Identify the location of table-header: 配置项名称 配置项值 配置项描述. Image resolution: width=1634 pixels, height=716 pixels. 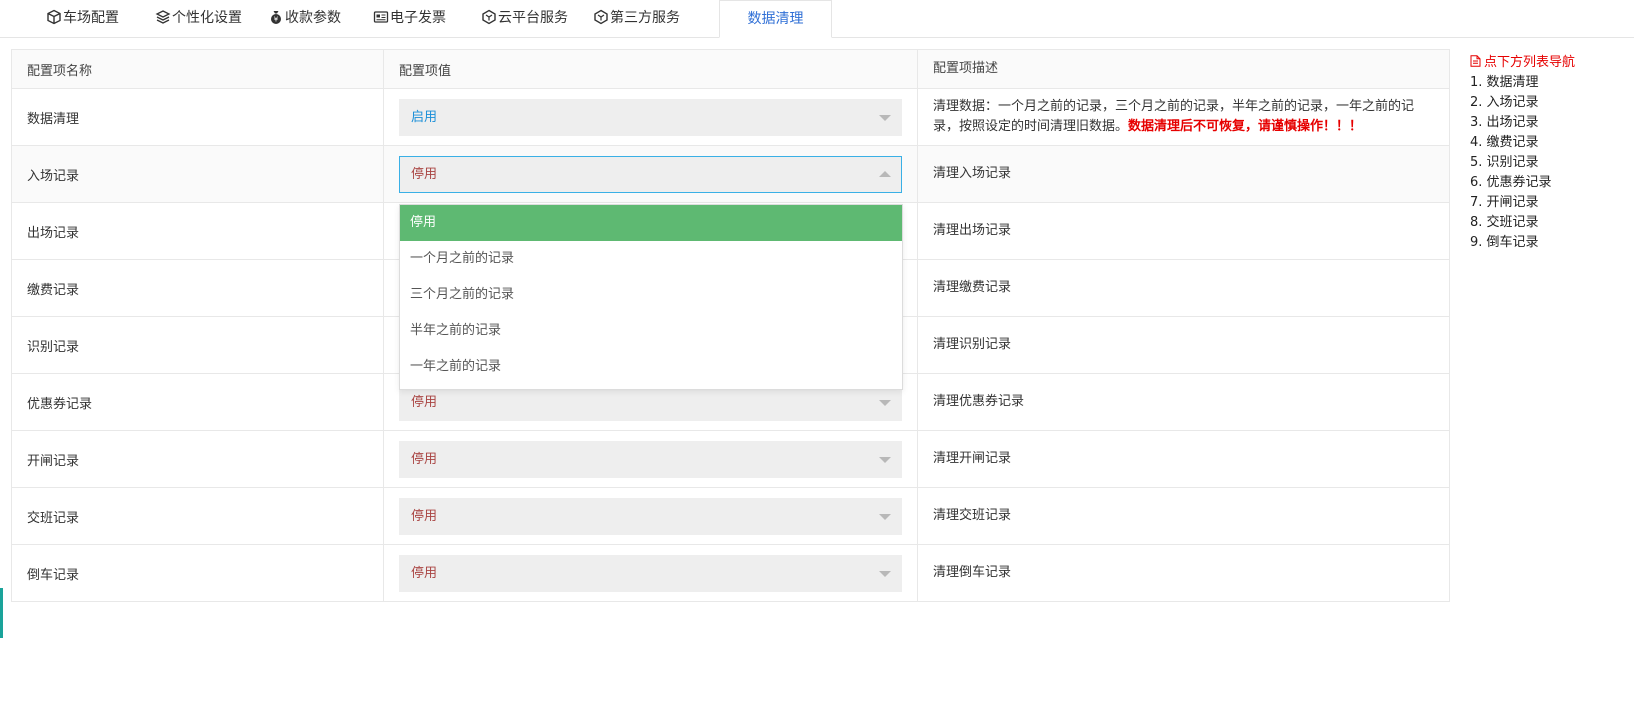
(730, 69).